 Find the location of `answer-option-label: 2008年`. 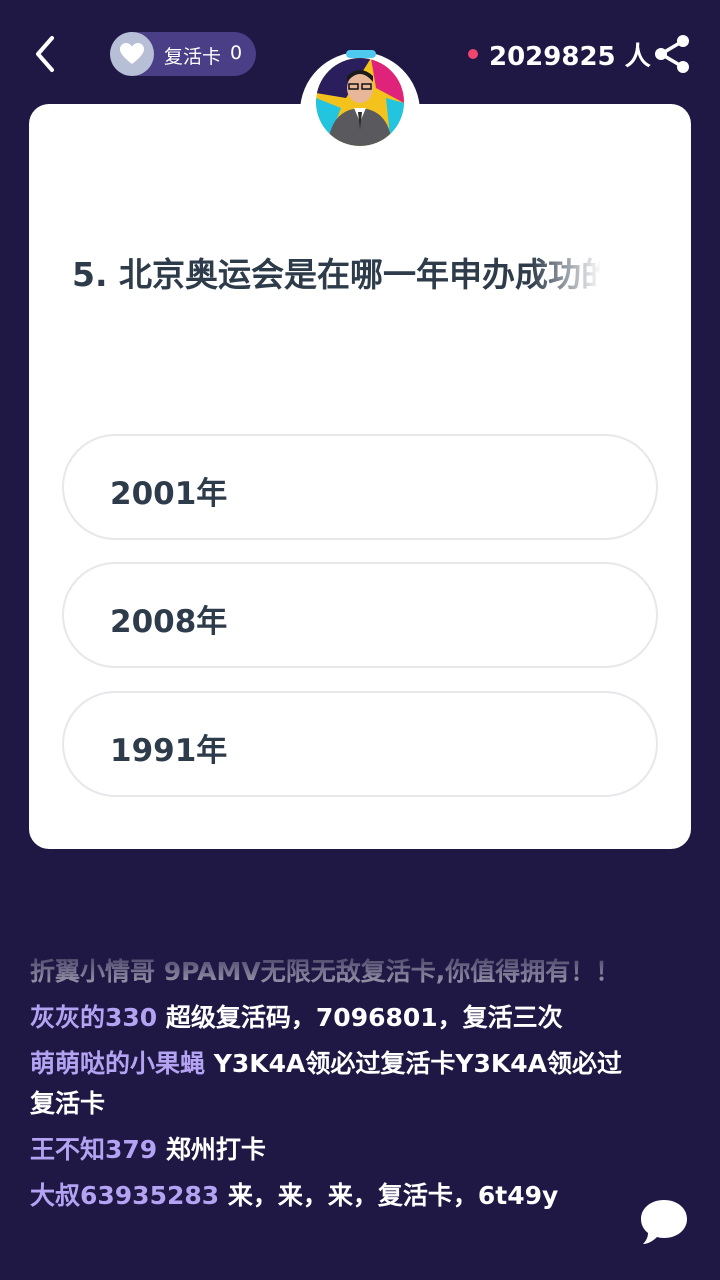

answer-option-label: 2008年 is located at coordinates (169, 622).